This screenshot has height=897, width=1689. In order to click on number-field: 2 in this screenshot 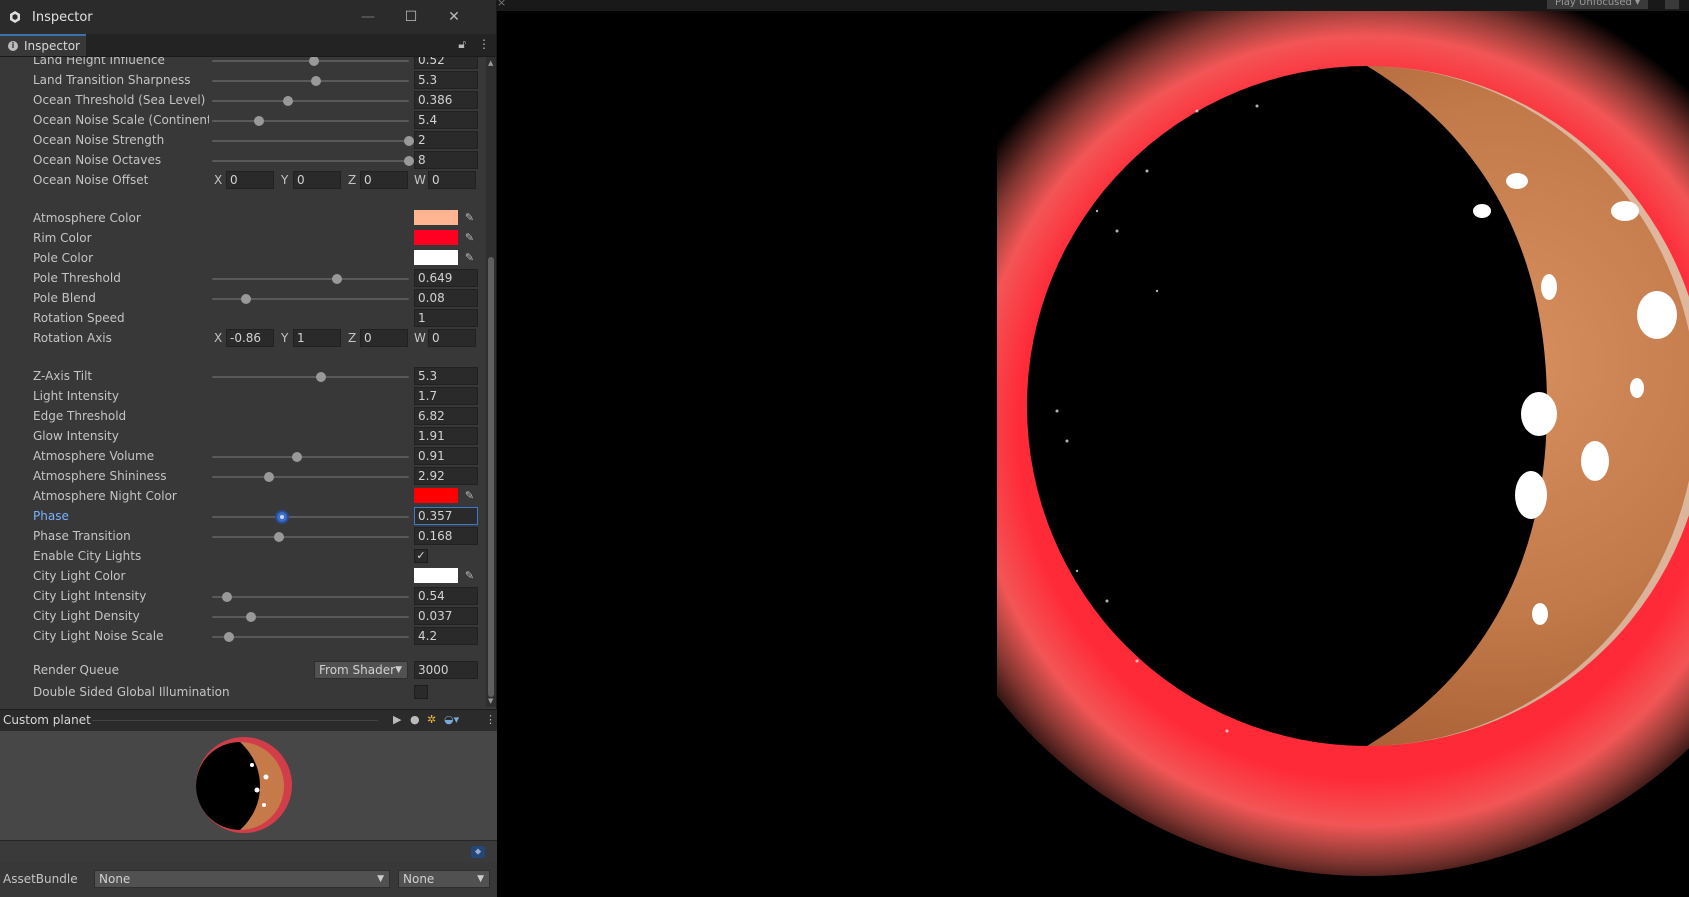, I will do `click(446, 140)`.